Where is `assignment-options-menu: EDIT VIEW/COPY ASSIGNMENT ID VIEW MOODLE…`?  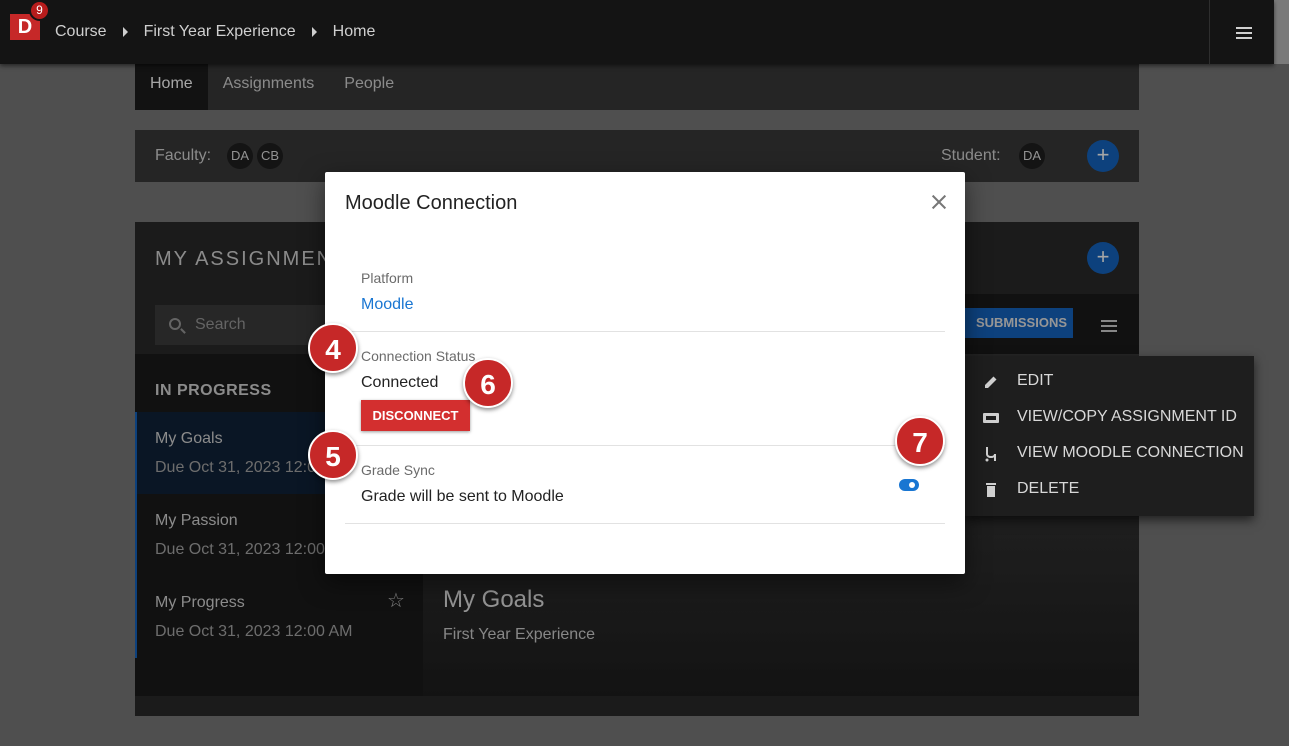
assignment-options-menu: EDIT VIEW/COPY ASSIGNMENT ID VIEW MOODLE… is located at coordinates (1109, 436).